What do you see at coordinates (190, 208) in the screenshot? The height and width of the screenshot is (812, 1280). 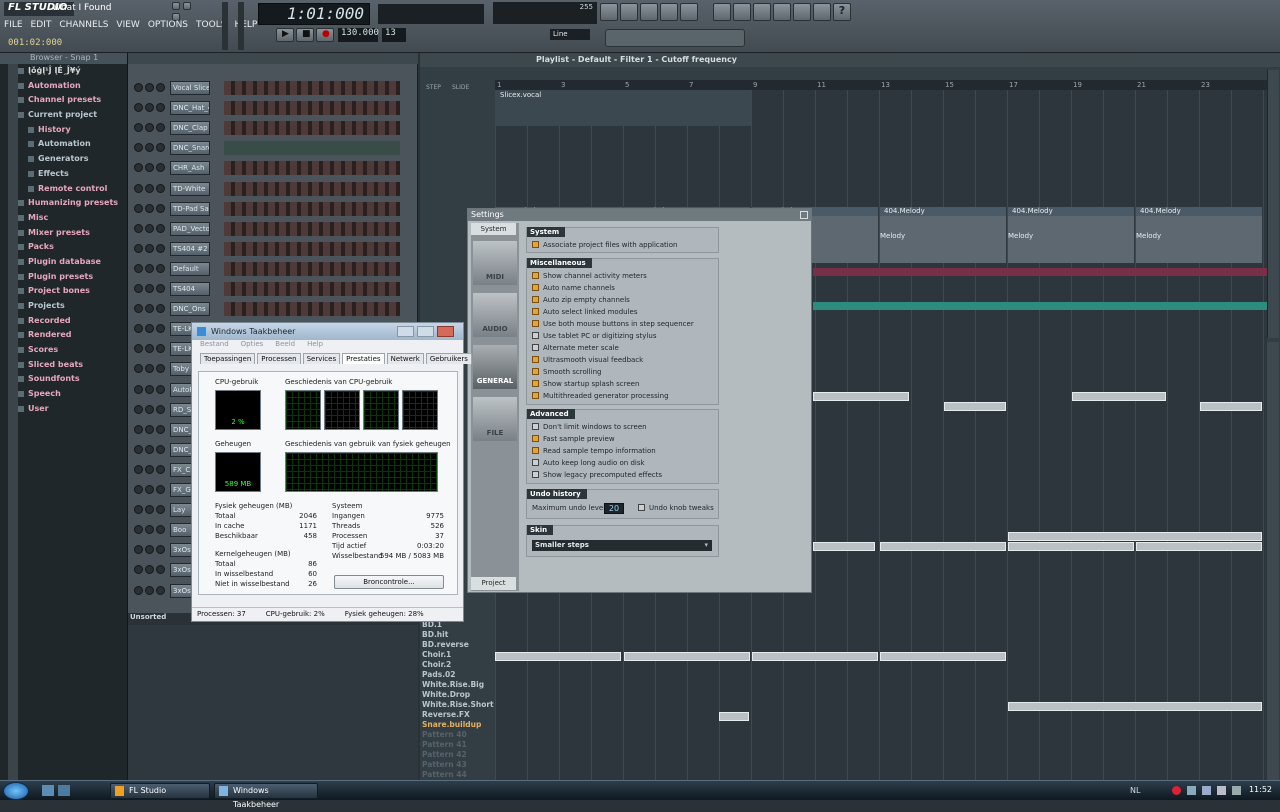 I see `channel-button: TD-Pad Saw` at bounding box center [190, 208].